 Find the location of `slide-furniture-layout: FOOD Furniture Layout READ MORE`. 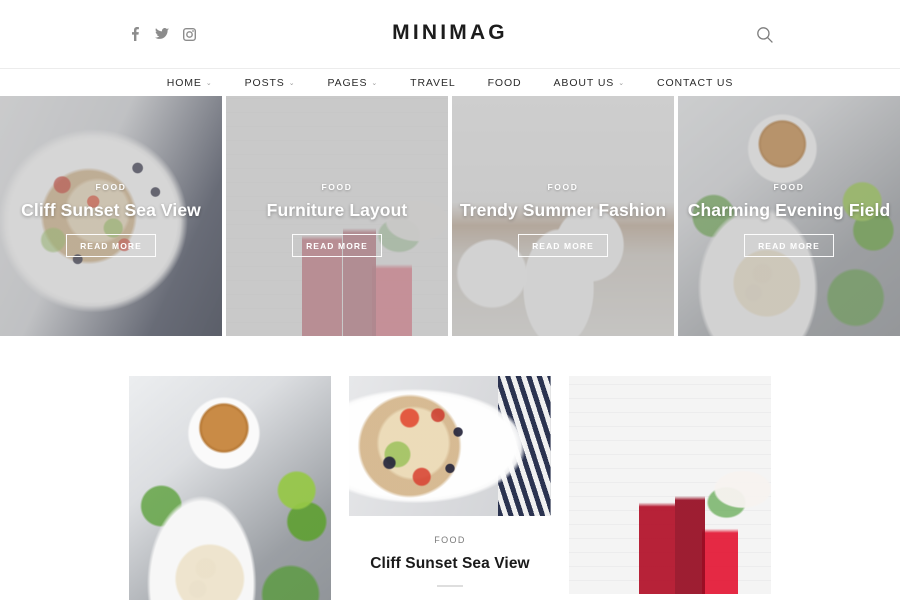

slide-furniture-layout: FOOD Furniture Layout READ MORE is located at coordinates (337, 216).